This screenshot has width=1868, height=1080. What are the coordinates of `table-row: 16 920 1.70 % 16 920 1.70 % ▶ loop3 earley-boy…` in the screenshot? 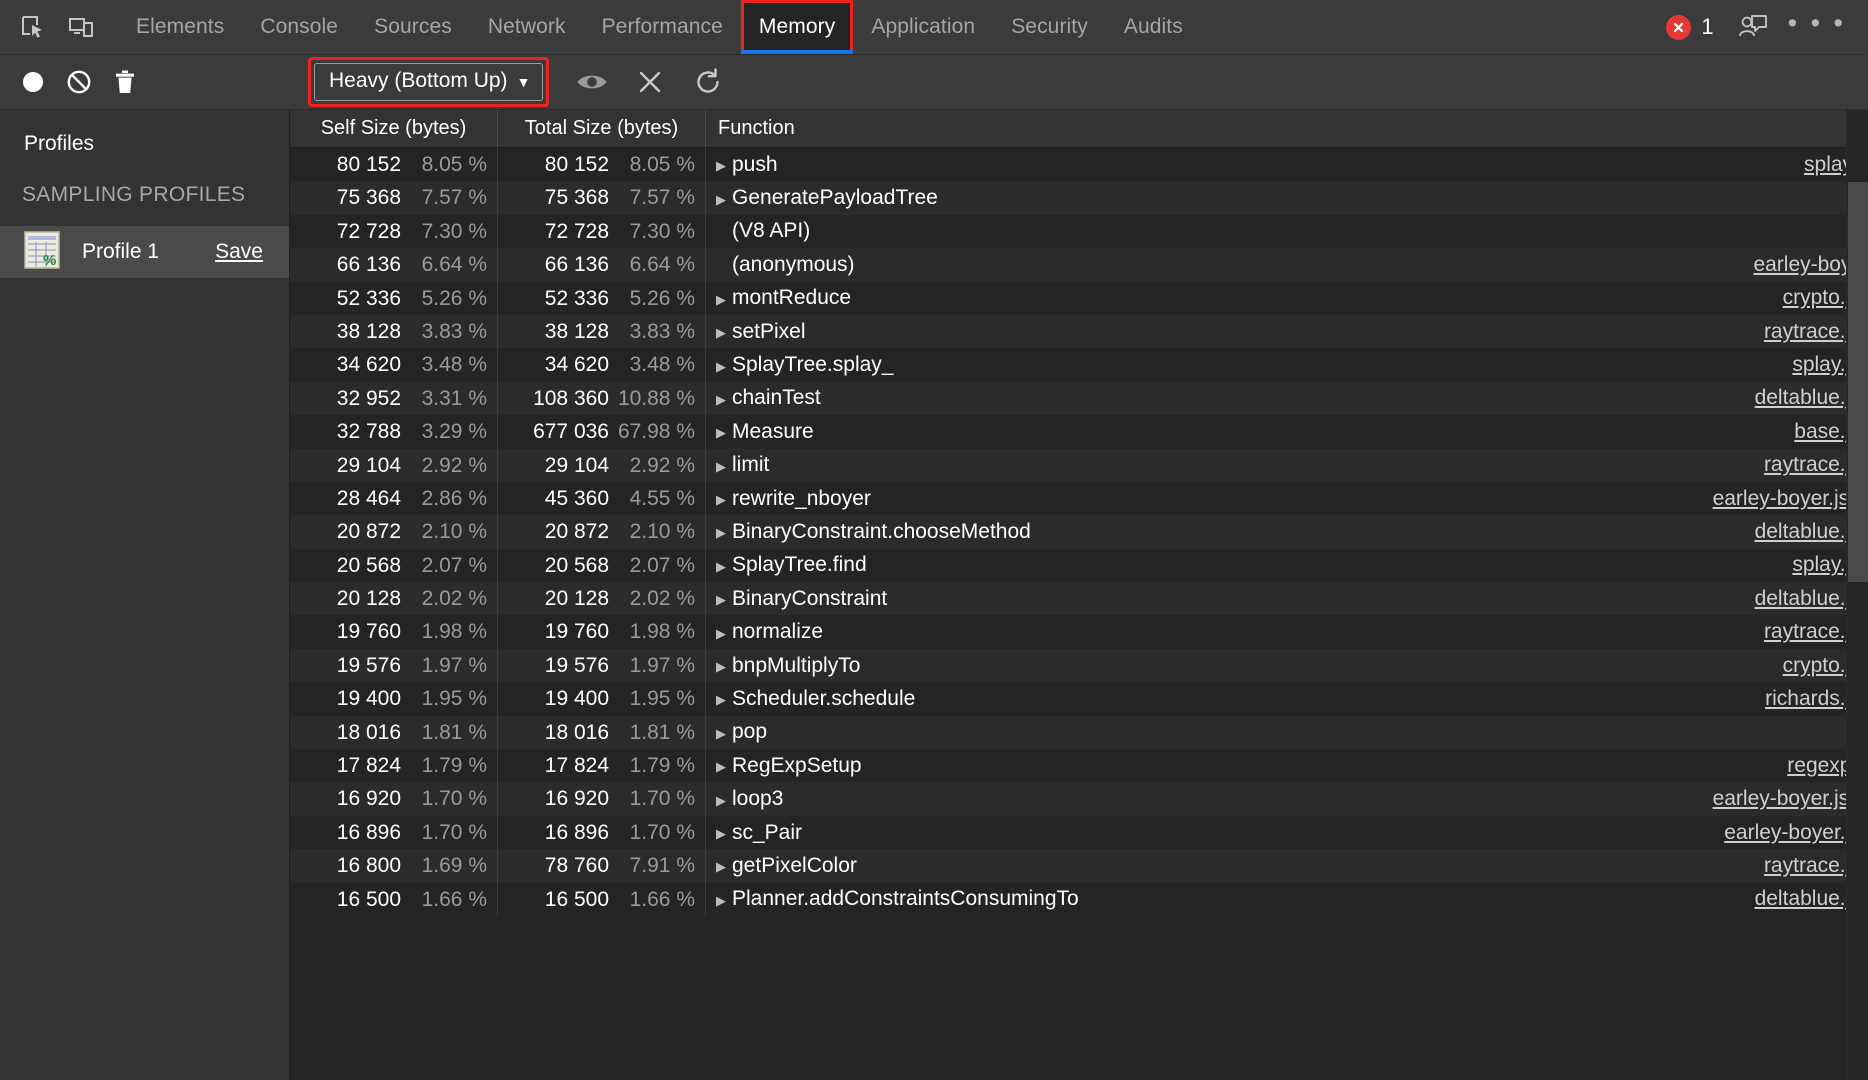 It's located at (1079, 799).